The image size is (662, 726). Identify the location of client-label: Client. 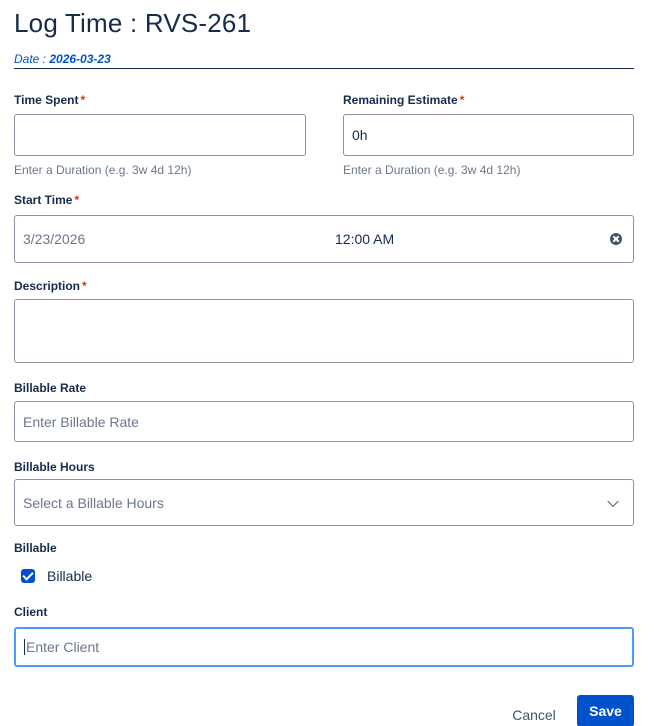
(31, 612).